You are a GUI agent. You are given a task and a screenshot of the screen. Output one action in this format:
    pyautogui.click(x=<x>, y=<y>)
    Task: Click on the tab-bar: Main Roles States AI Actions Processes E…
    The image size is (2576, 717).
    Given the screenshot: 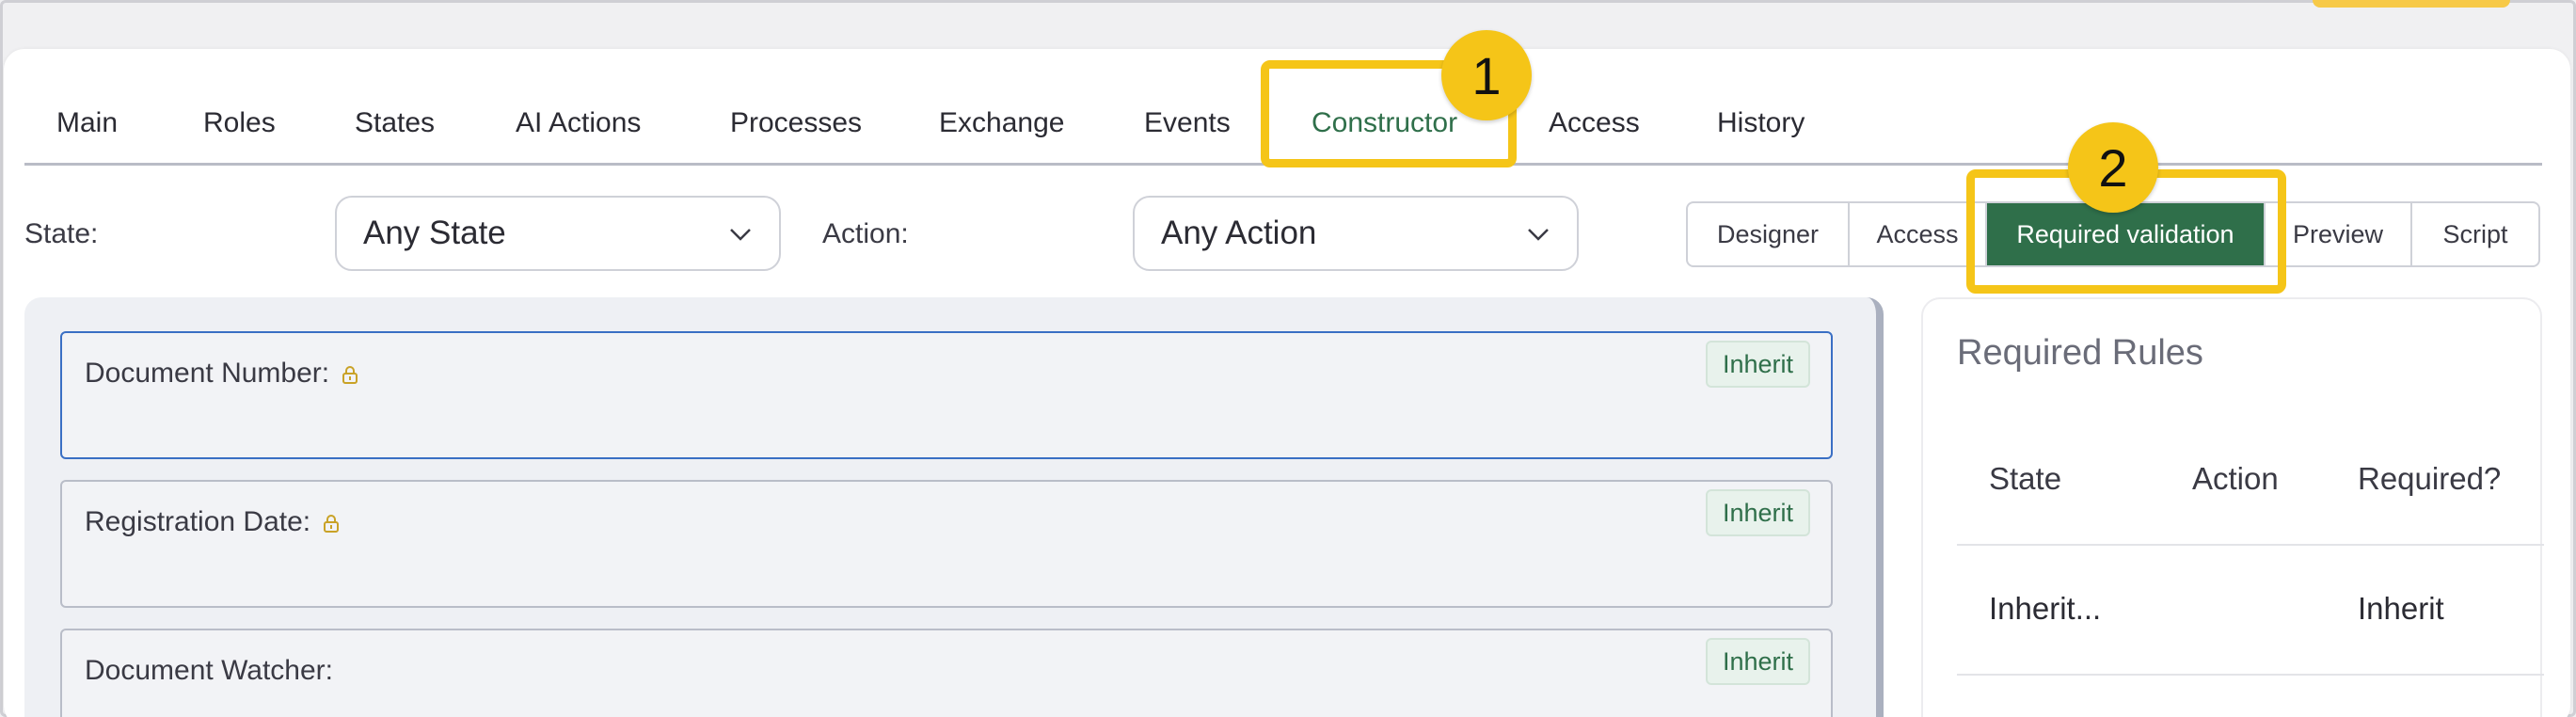 What is the action you would take?
    pyautogui.click(x=1283, y=130)
    